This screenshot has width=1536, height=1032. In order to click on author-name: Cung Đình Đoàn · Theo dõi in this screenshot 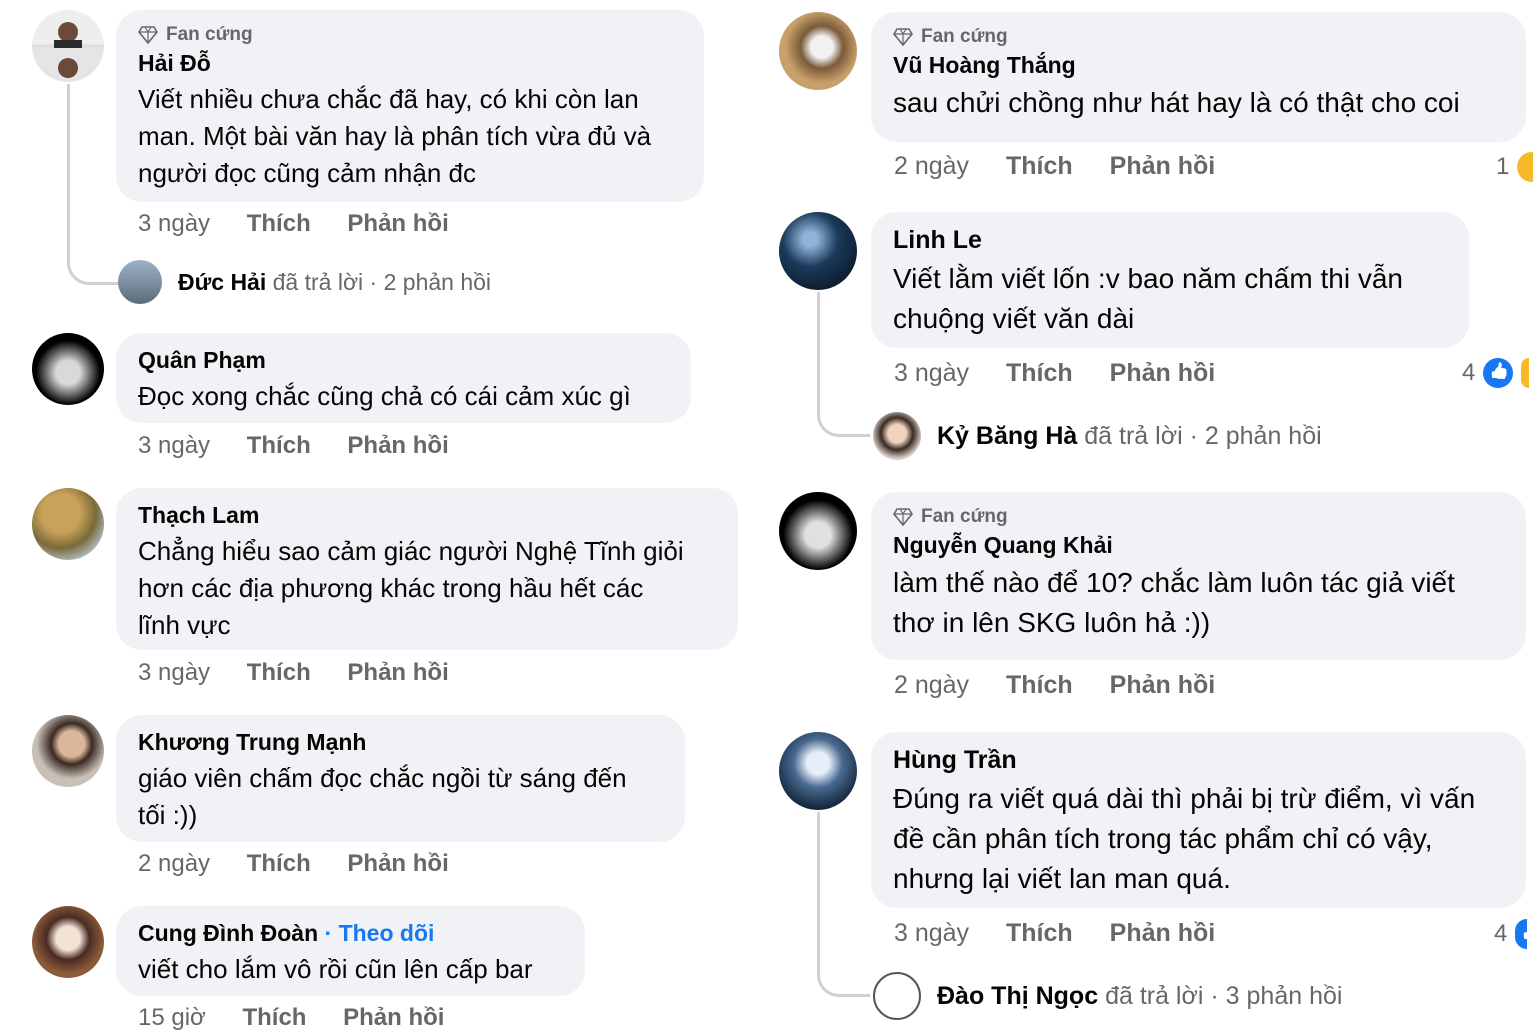, I will do `click(350, 933)`.